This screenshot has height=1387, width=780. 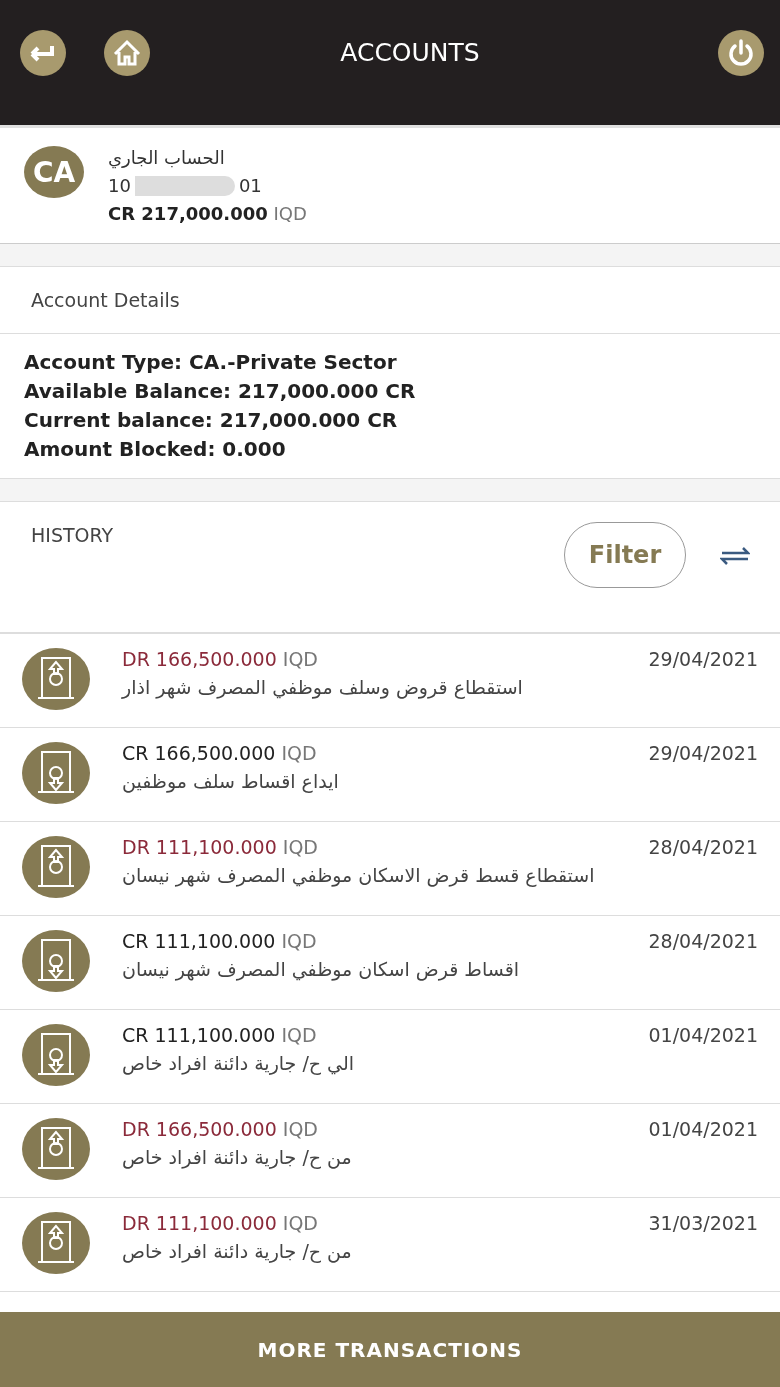 I want to click on account-name: الحساب الجاري, so click(x=167, y=158).